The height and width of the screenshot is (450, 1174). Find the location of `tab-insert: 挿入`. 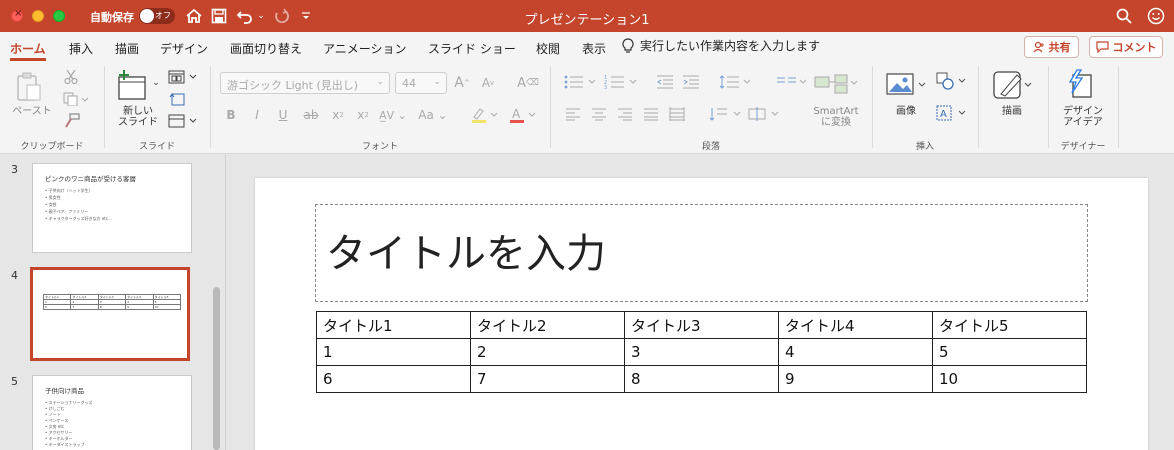

tab-insert: 挿入 is located at coordinates (81, 48).